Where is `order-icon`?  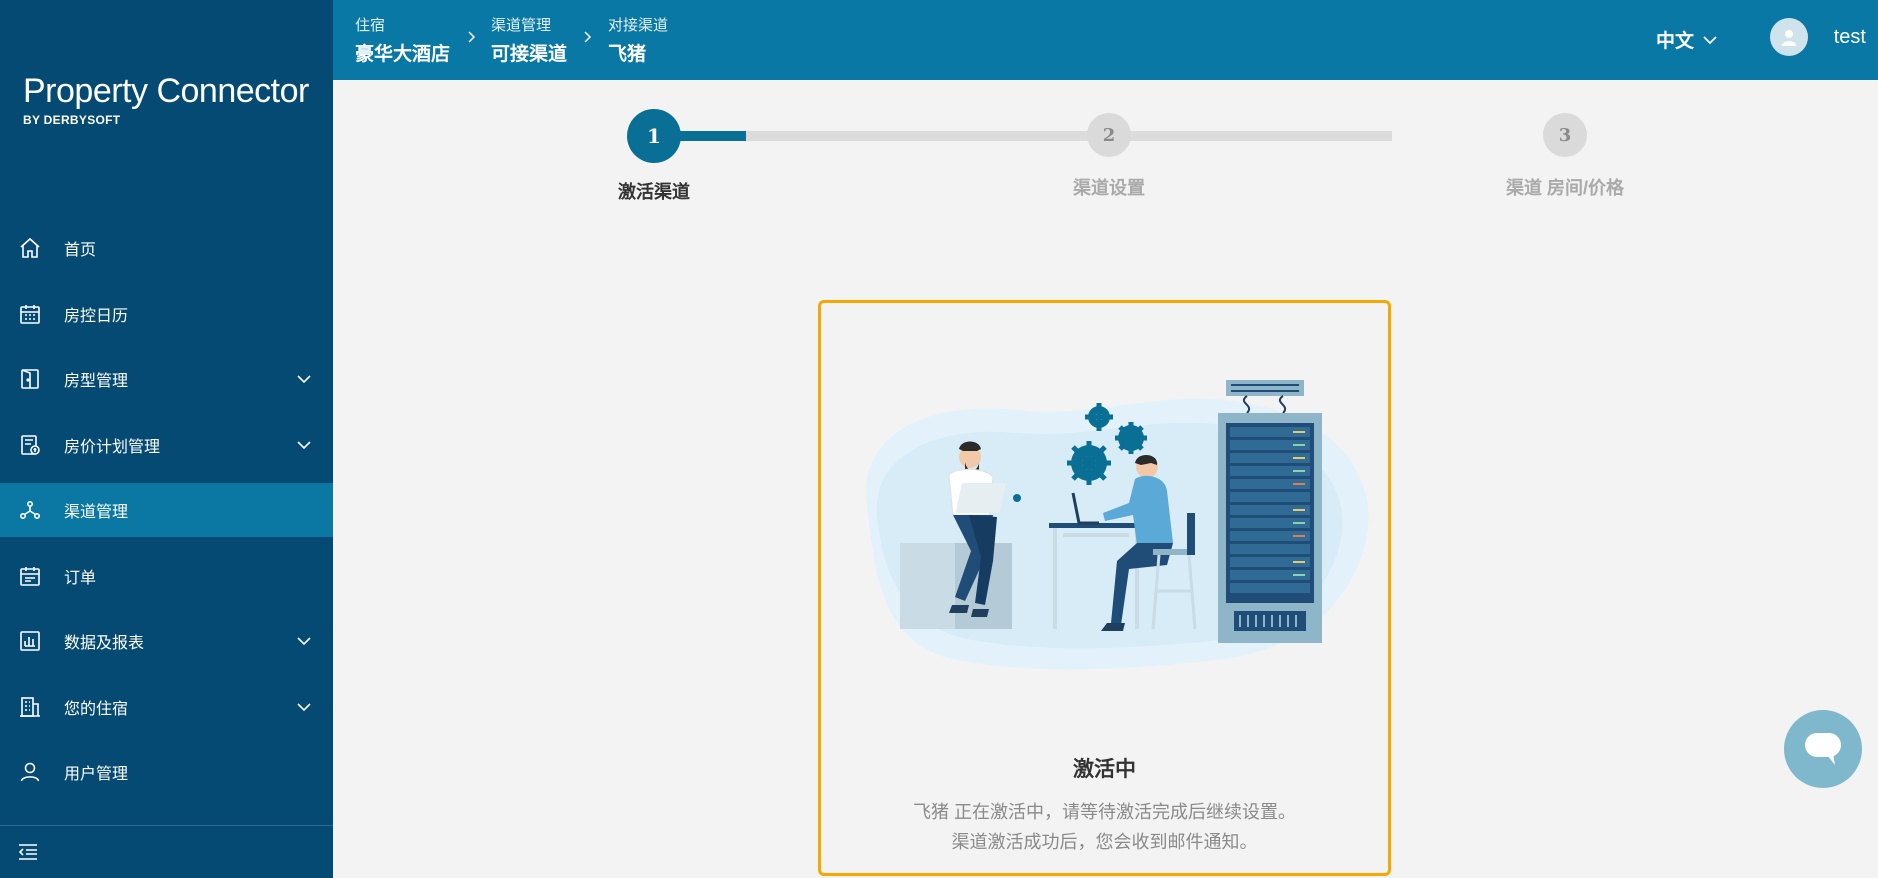
order-icon is located at coordinates (30, 576).